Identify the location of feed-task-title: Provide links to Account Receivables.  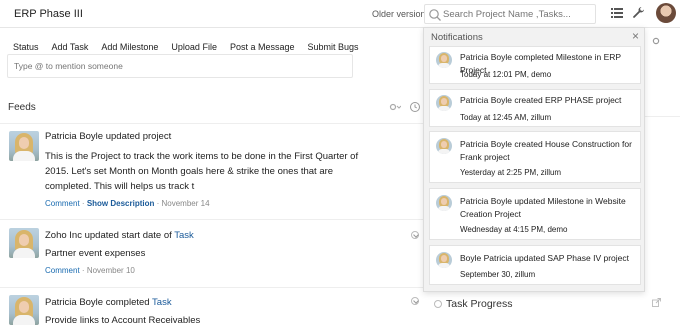
(210, 320).